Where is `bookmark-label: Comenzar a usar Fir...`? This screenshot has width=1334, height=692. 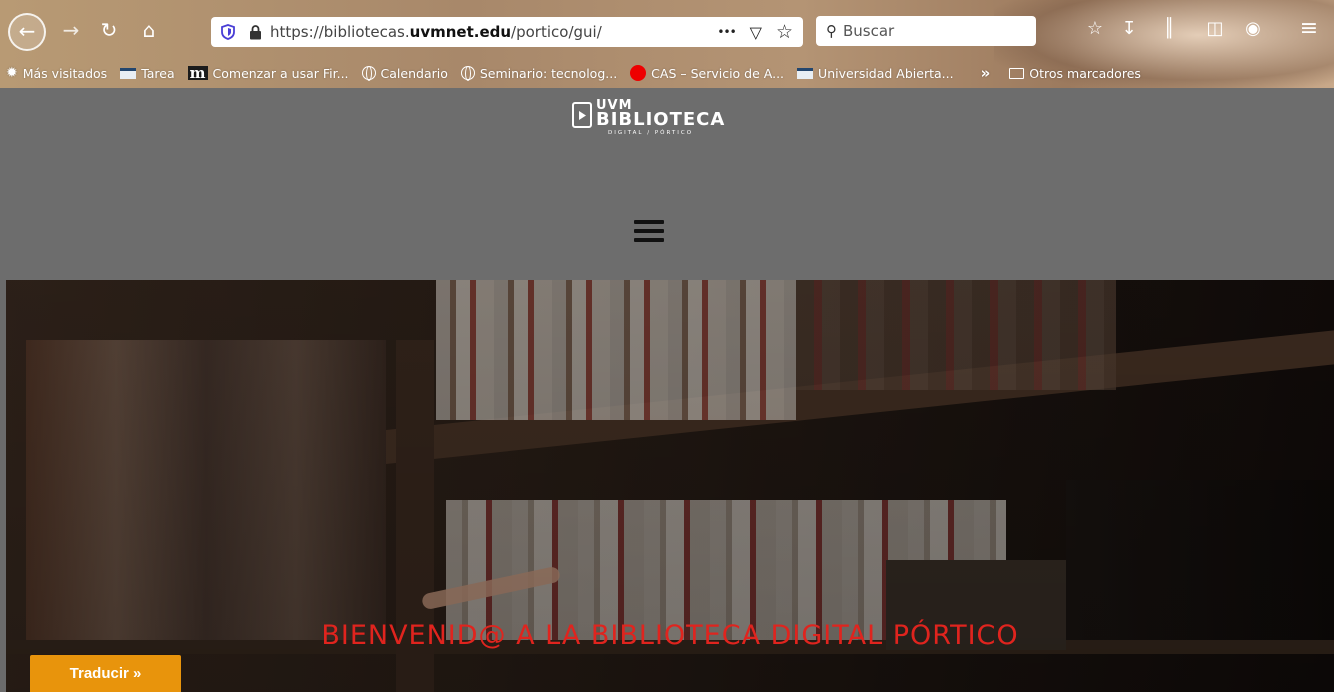 bookmark-label: Comenzar a usar Fir... is located at coordinates (280, 73).